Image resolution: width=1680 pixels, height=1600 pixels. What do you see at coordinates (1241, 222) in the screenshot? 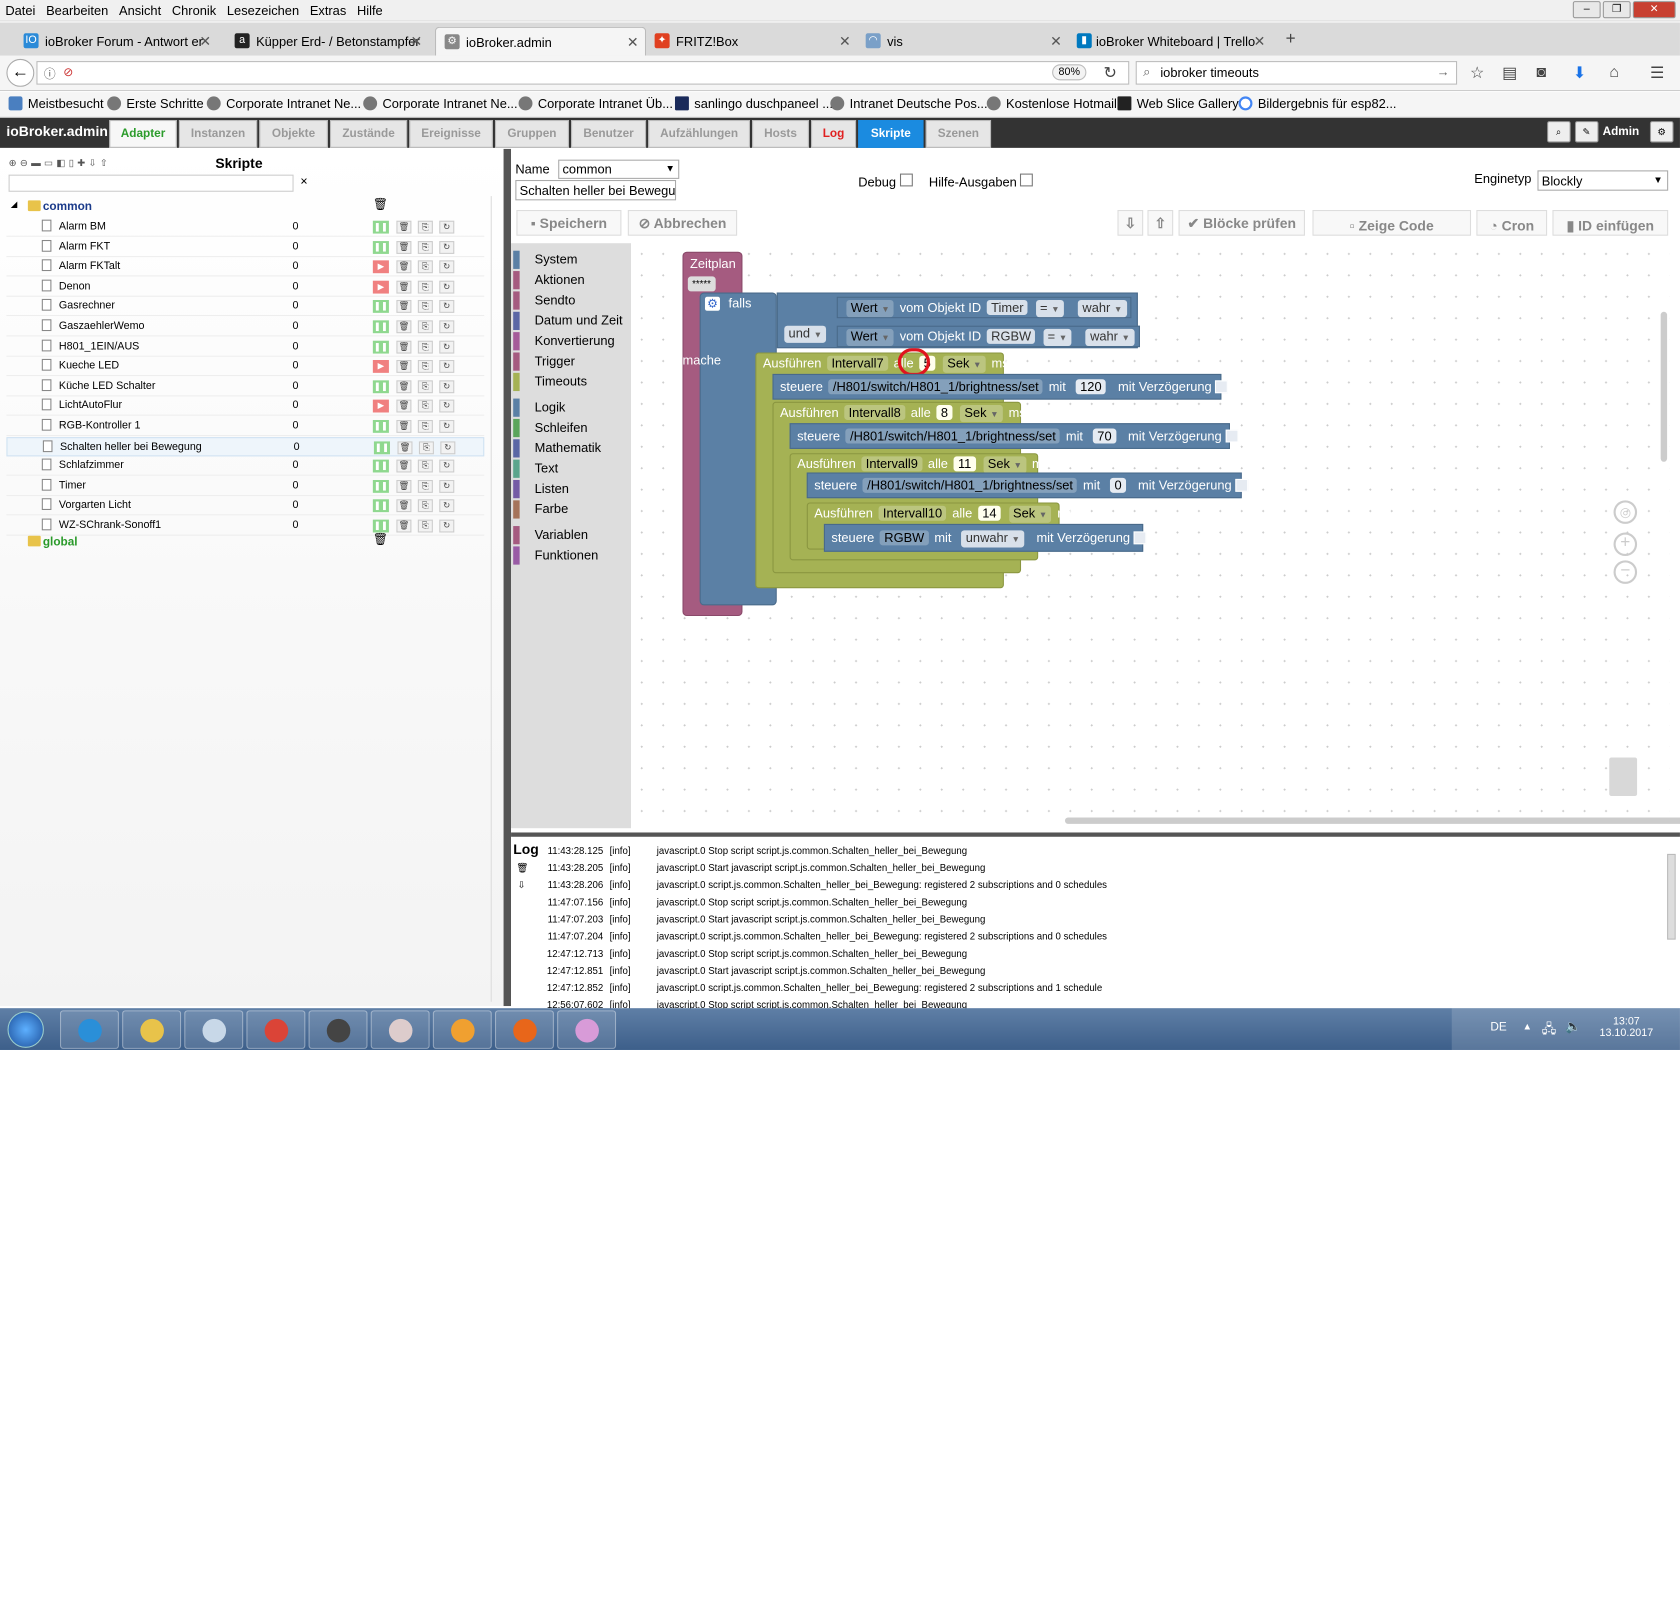
I see `check-blocks-button: ✔ Blöcke prüfen` at bounding box center [1241, 222].